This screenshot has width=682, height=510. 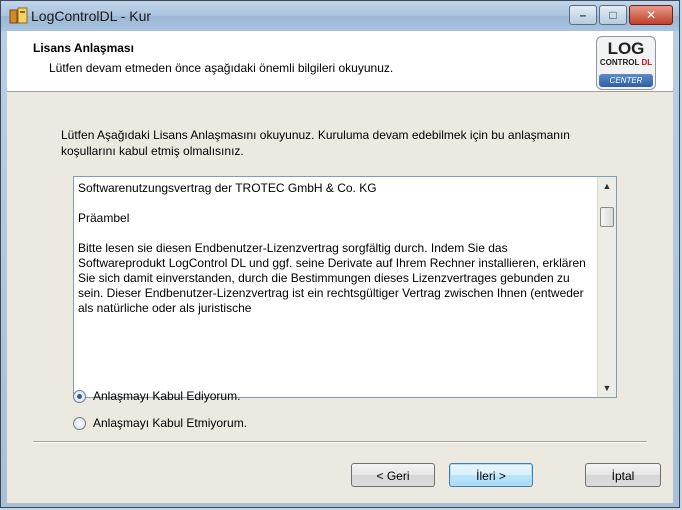 I want to click on title-bar: LogControlDL - Kur – □ ✕, so click(x=340, y=16).